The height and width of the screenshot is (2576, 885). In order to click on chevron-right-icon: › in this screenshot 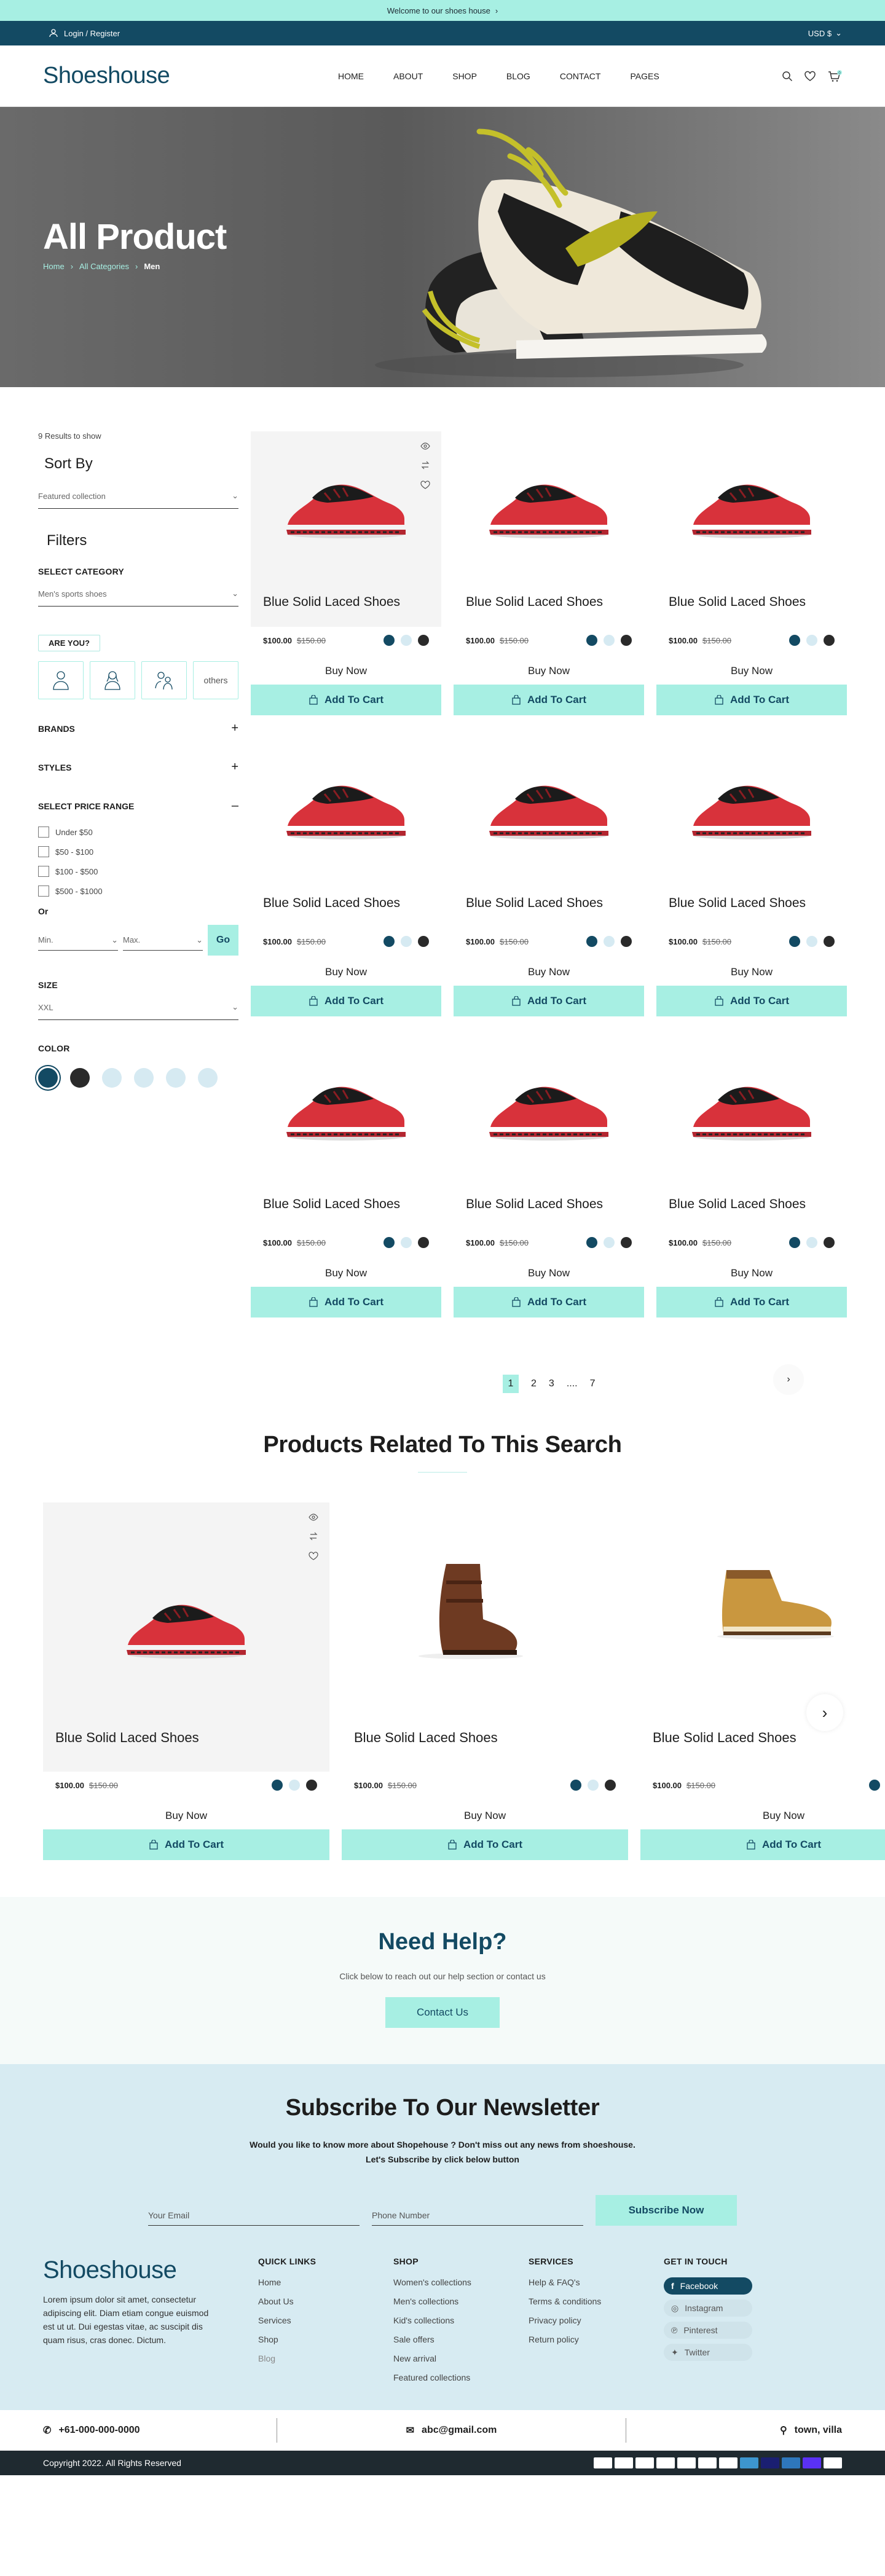, I will do `click(497, 10)`.